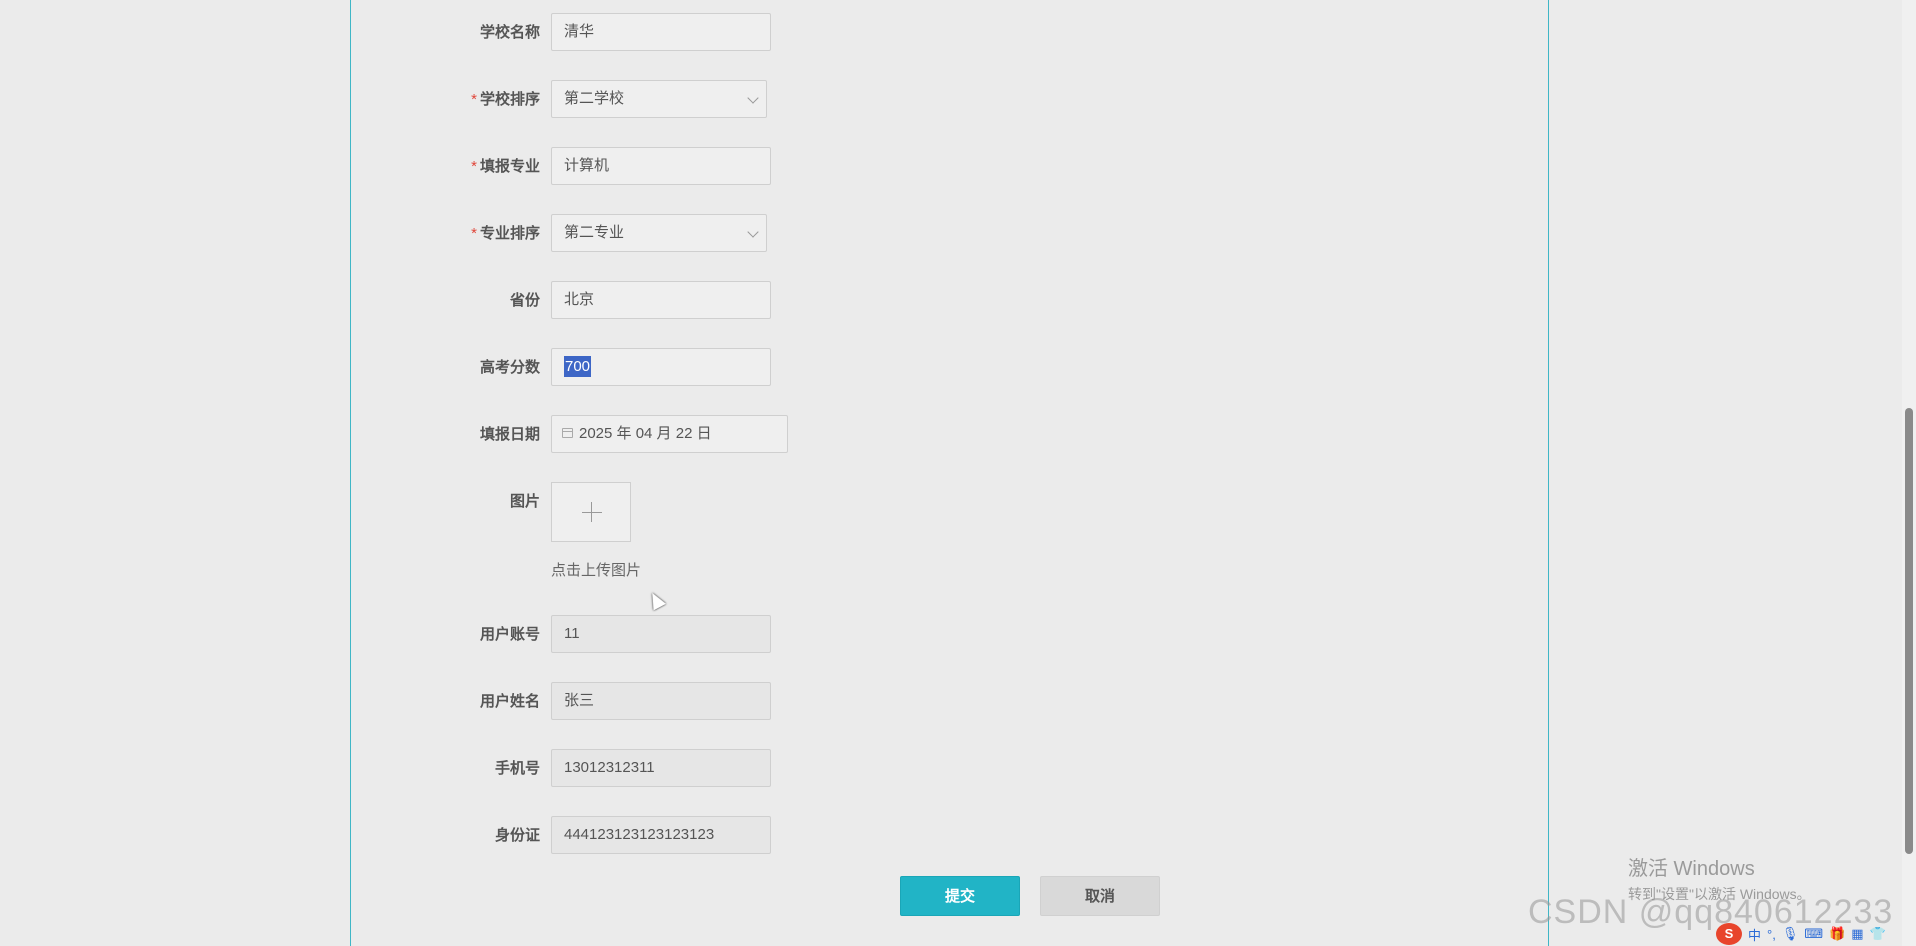  Describe the element at coordinates (1100, 896) in the screenshot. I see `cancel-button: 取消` at that location.